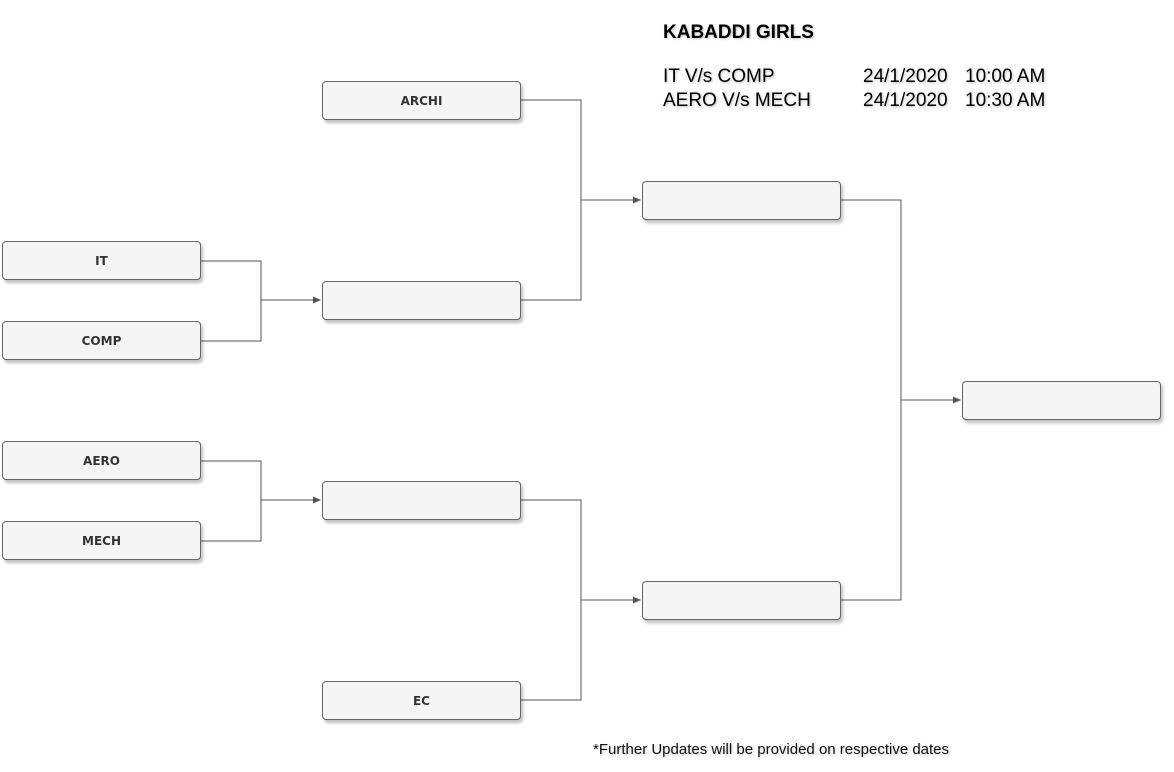  I want to click on team-label: ARCHI, so click(421, 100).